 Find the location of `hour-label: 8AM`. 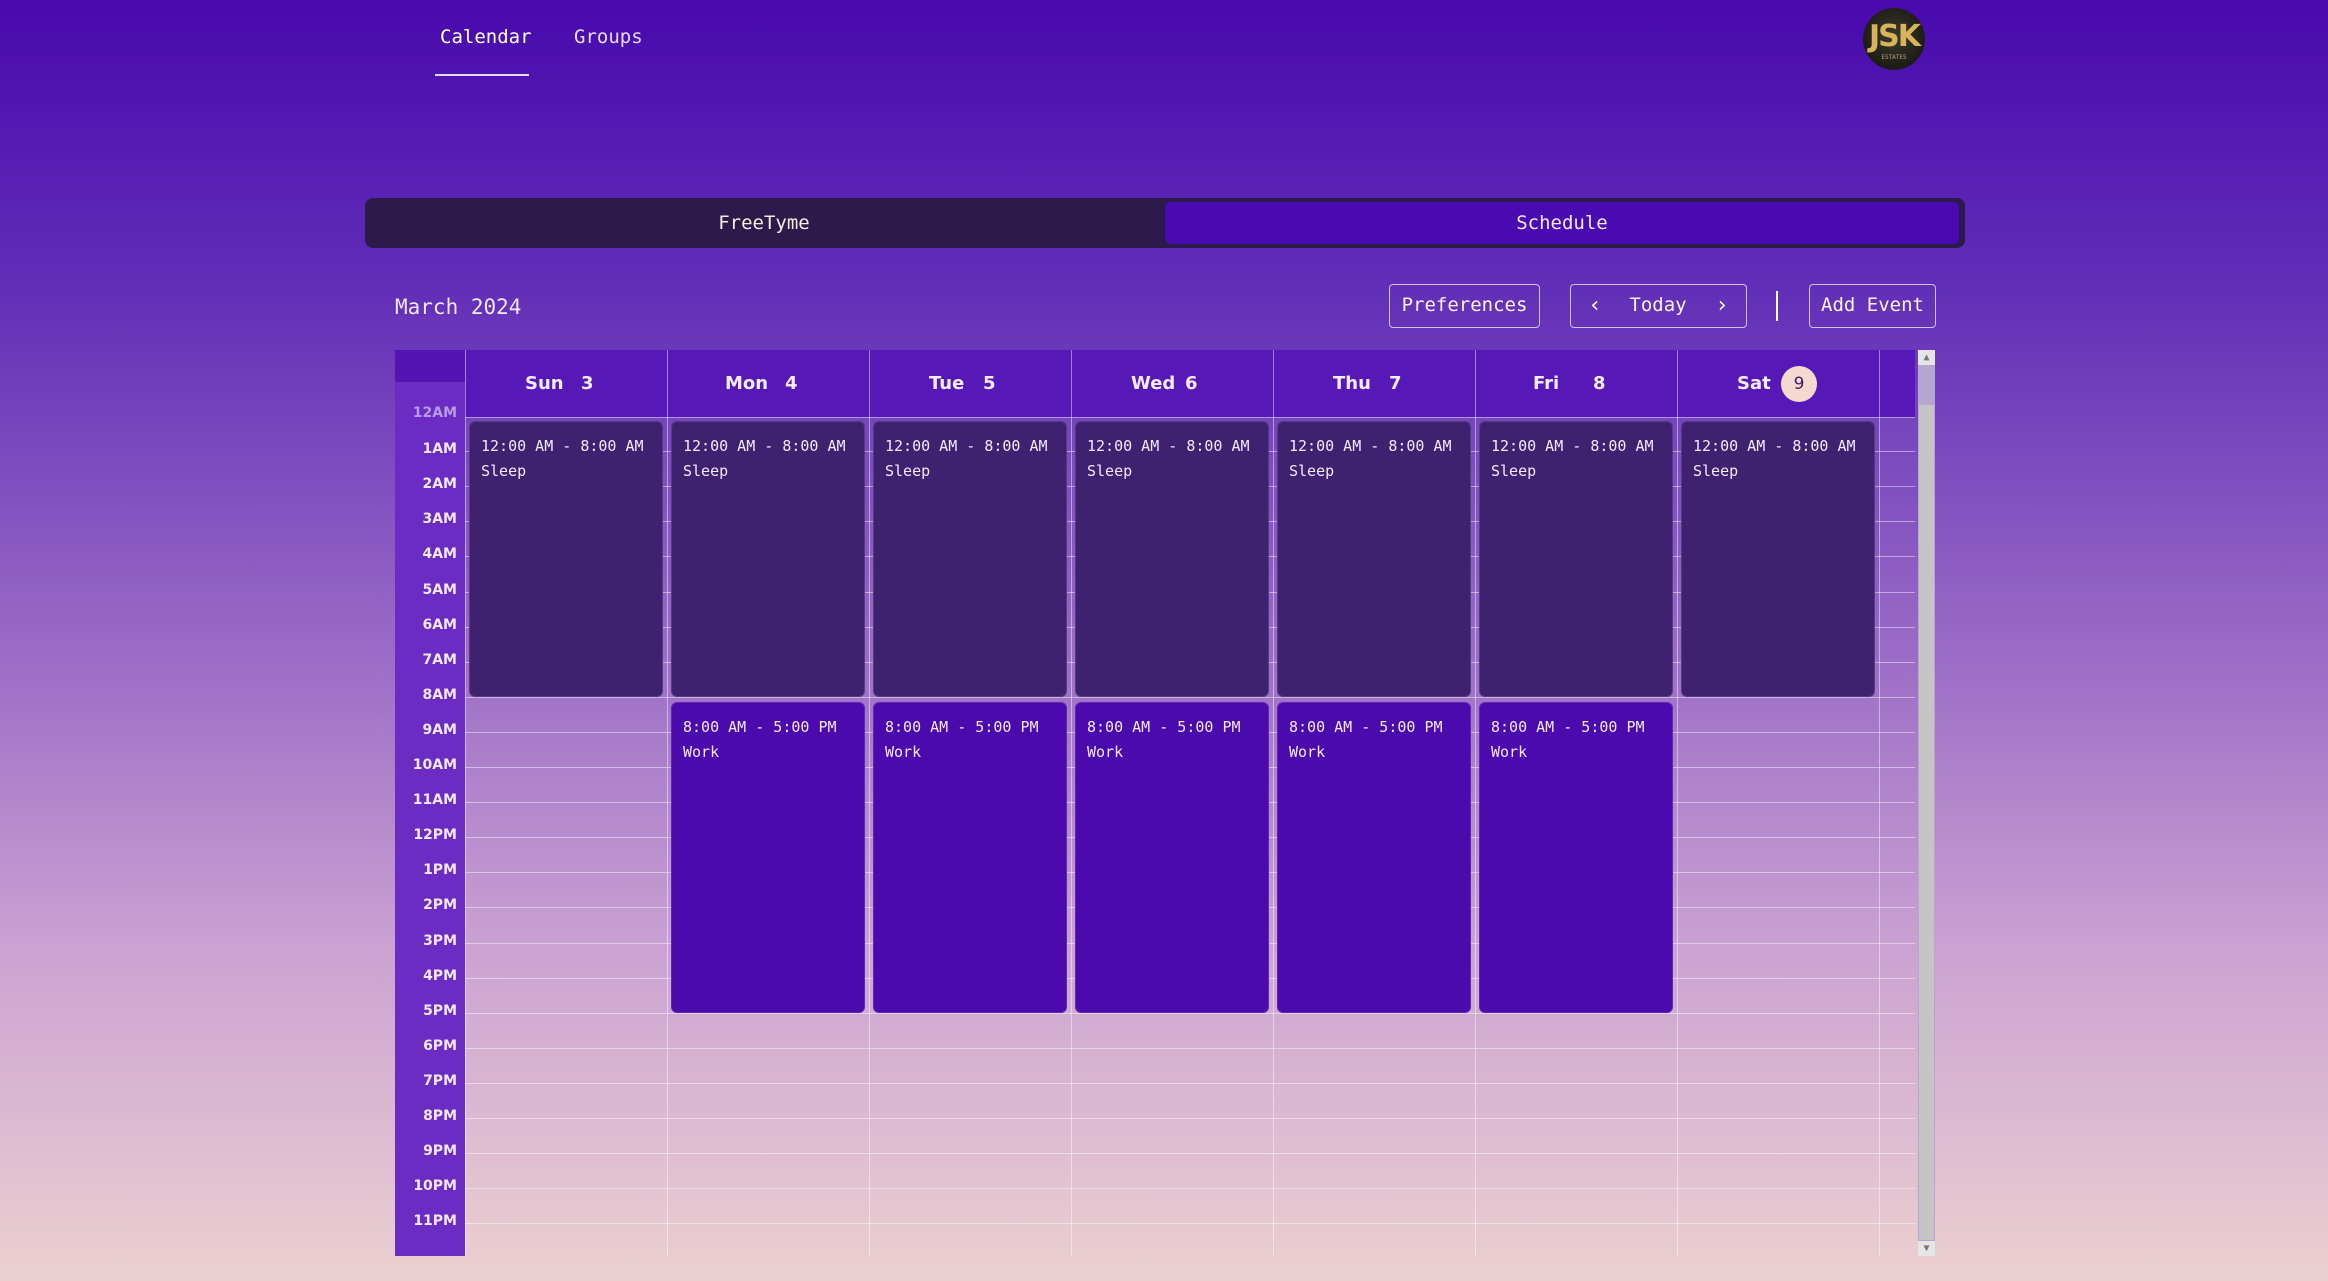

hour-label: 8AM is located at coordinates (439, 694).